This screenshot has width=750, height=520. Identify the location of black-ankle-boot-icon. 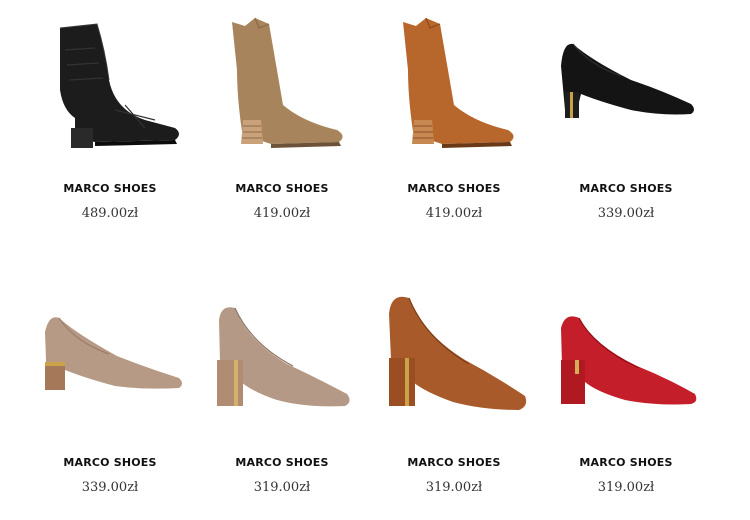
(110, 85).